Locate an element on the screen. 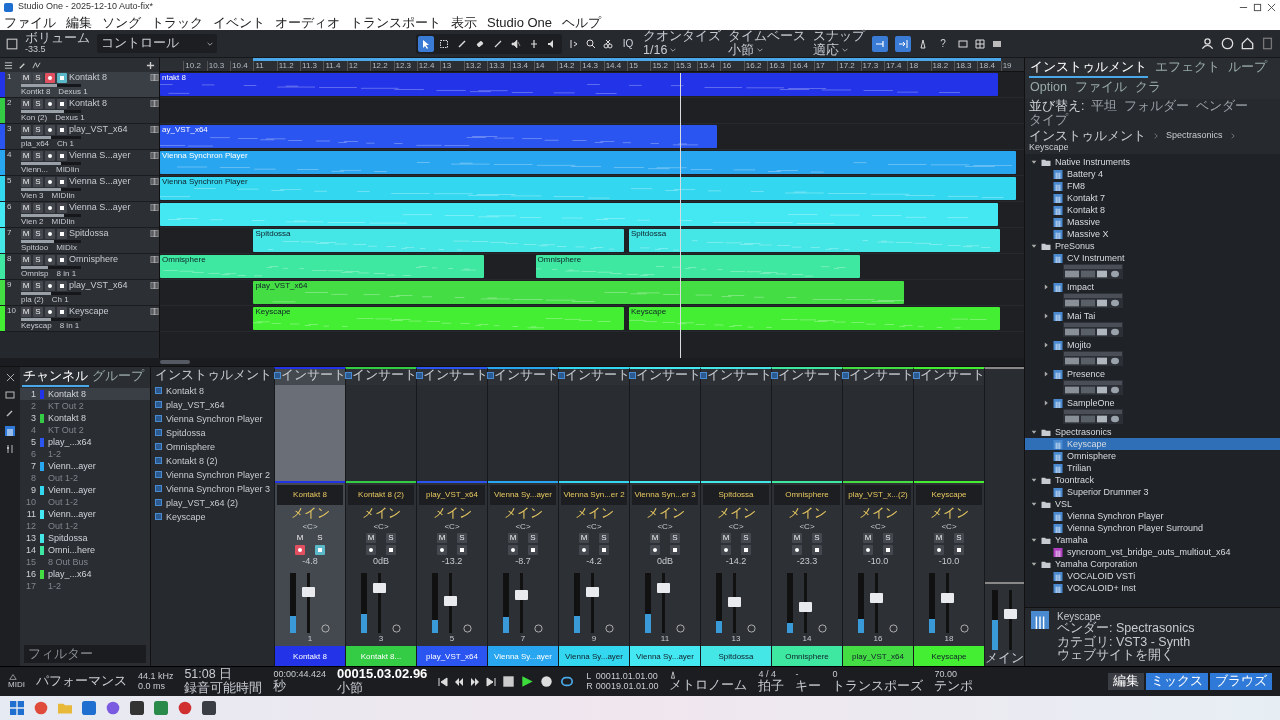 Image resolution: width=1280 pixels, height=720 pixels. browser-tab: ファイル is located at coordinates (1100, 88).